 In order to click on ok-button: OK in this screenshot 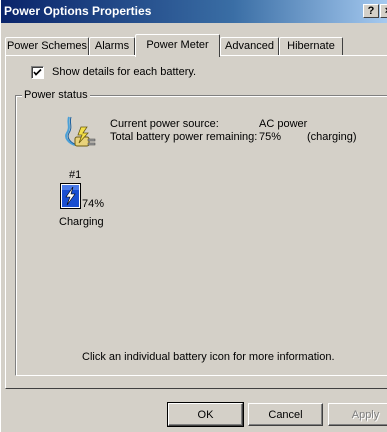, I will do `click(205, 414)`.